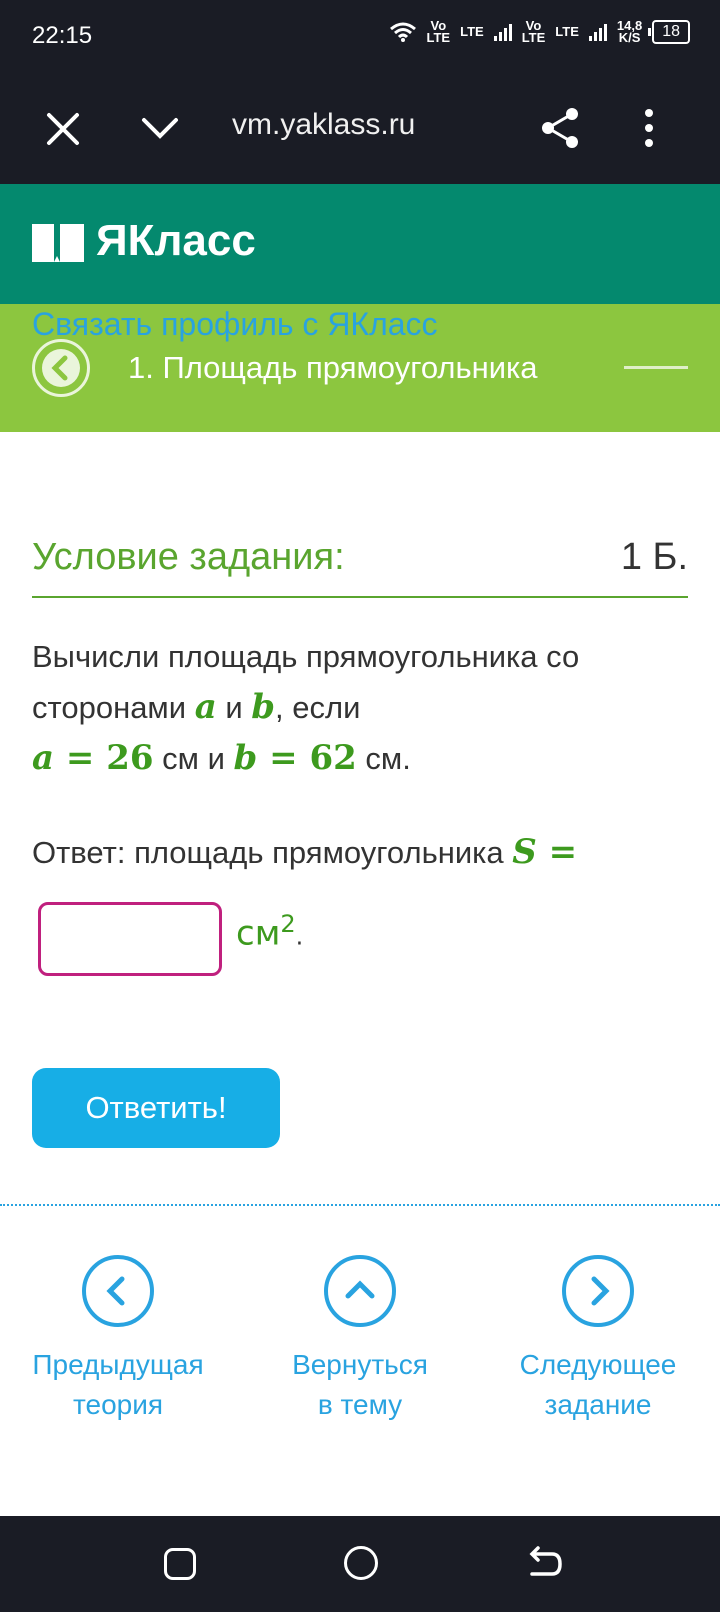 The height and width of the screenshot is (1612, 720). What do you see at coordinates (270, 932) in the screenshot?
I see `answer-unit: см2.` at bounding box center [270, 932].